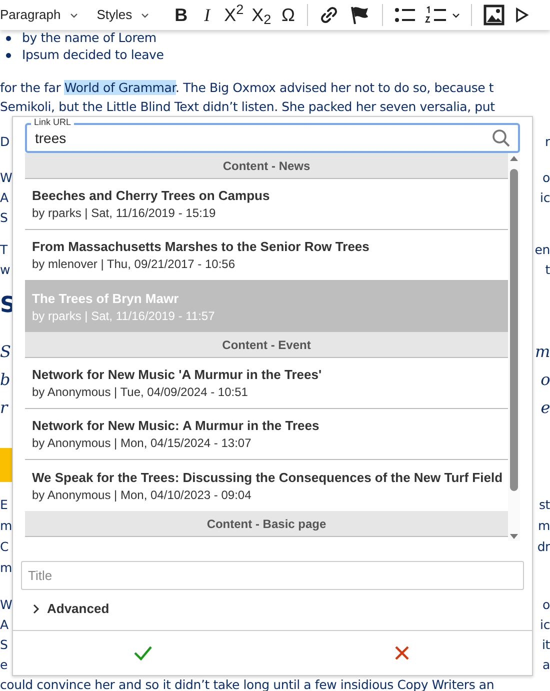 This screenshot has height=691, width=550. Describe the element at coordinates (501, 138) in the screenshot. I see `search-icon` at that location.